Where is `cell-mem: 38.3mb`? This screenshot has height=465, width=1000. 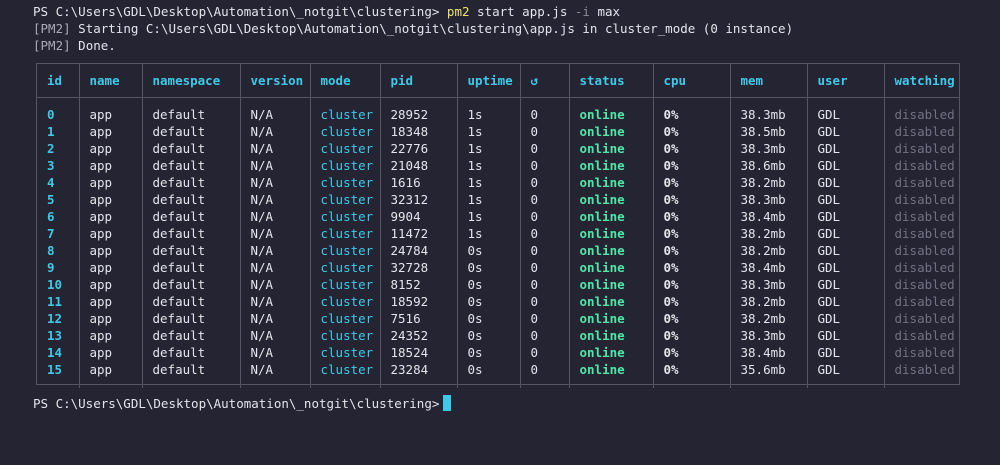
cell-mem: 38.3mb is located at coordinates (769, 114).